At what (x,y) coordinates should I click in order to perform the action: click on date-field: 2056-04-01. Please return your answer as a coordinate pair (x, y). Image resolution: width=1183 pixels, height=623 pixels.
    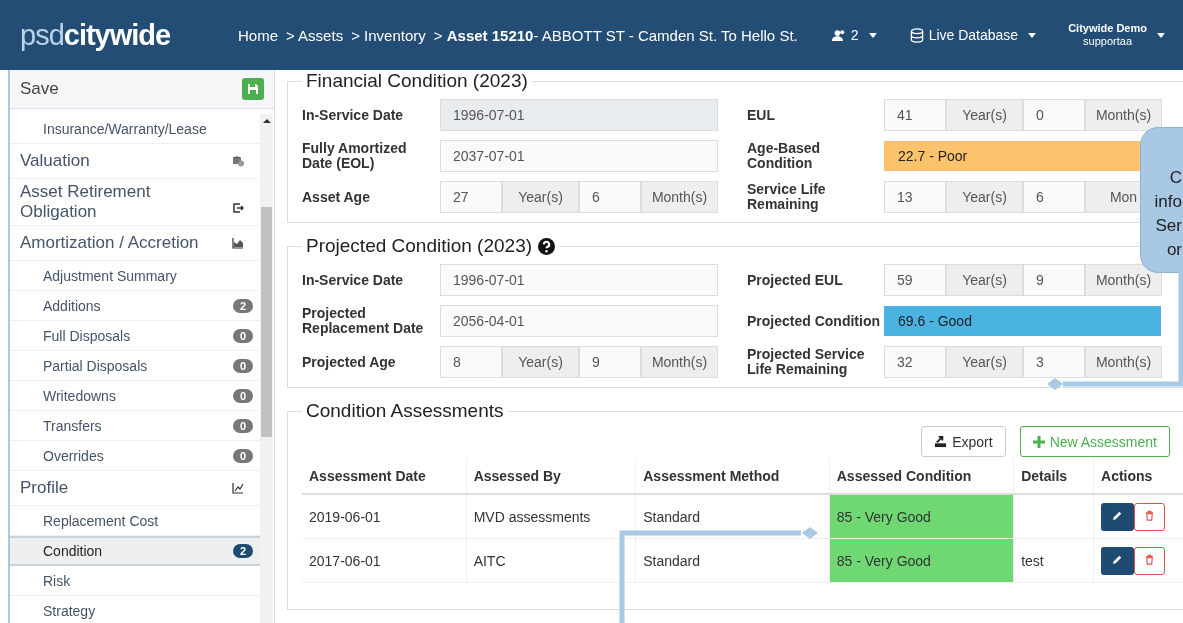
    Looking at the image, I should click on (579, 321).